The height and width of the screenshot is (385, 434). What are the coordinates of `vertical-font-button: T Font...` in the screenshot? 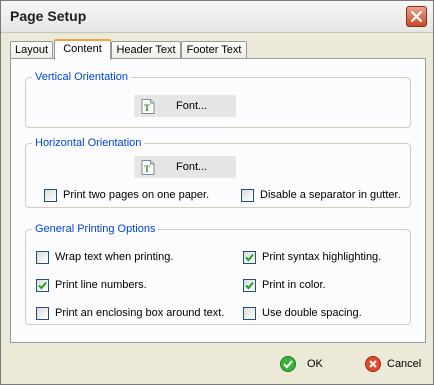 It's located at (185, 106).